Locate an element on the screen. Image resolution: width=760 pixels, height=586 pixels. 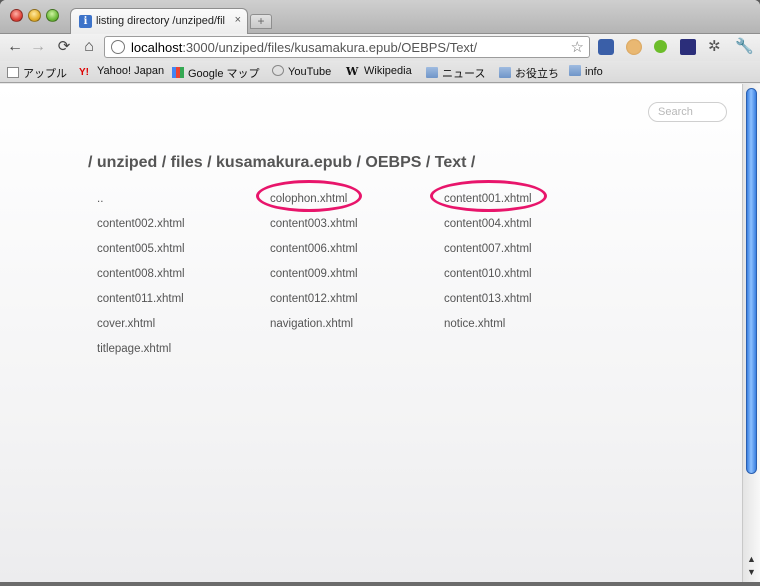
google-maps-icon is located at coordinates (178, 72).